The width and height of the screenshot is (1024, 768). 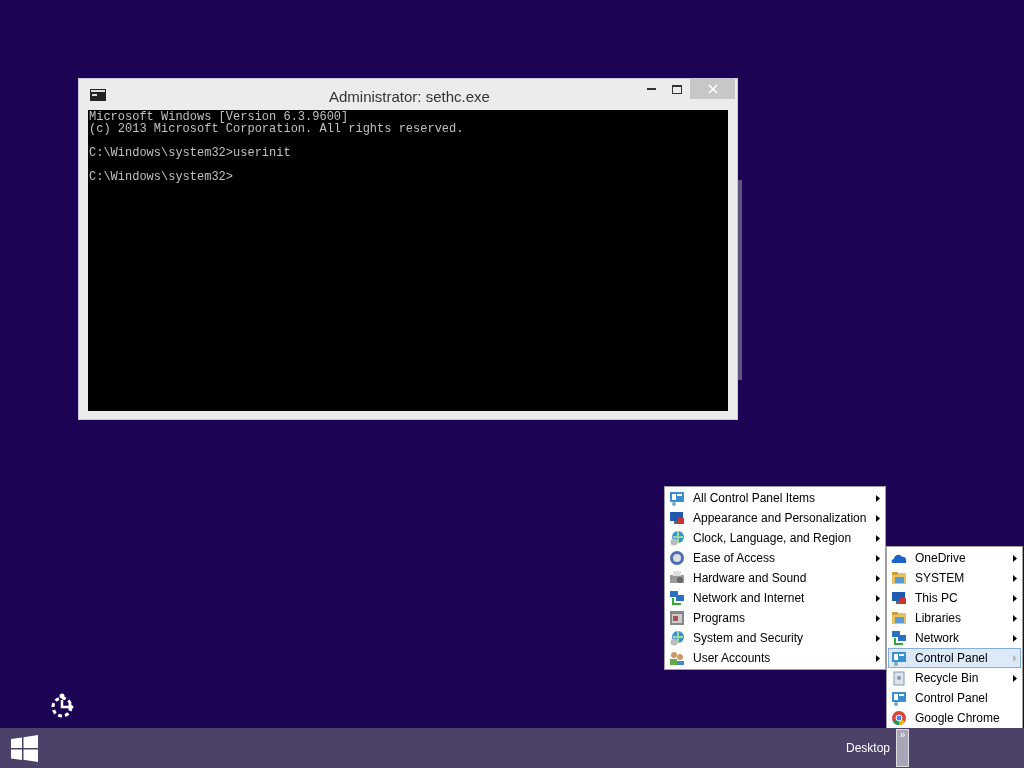 I want to click on menu-item: OneDrive, so click(x=954, y=558).